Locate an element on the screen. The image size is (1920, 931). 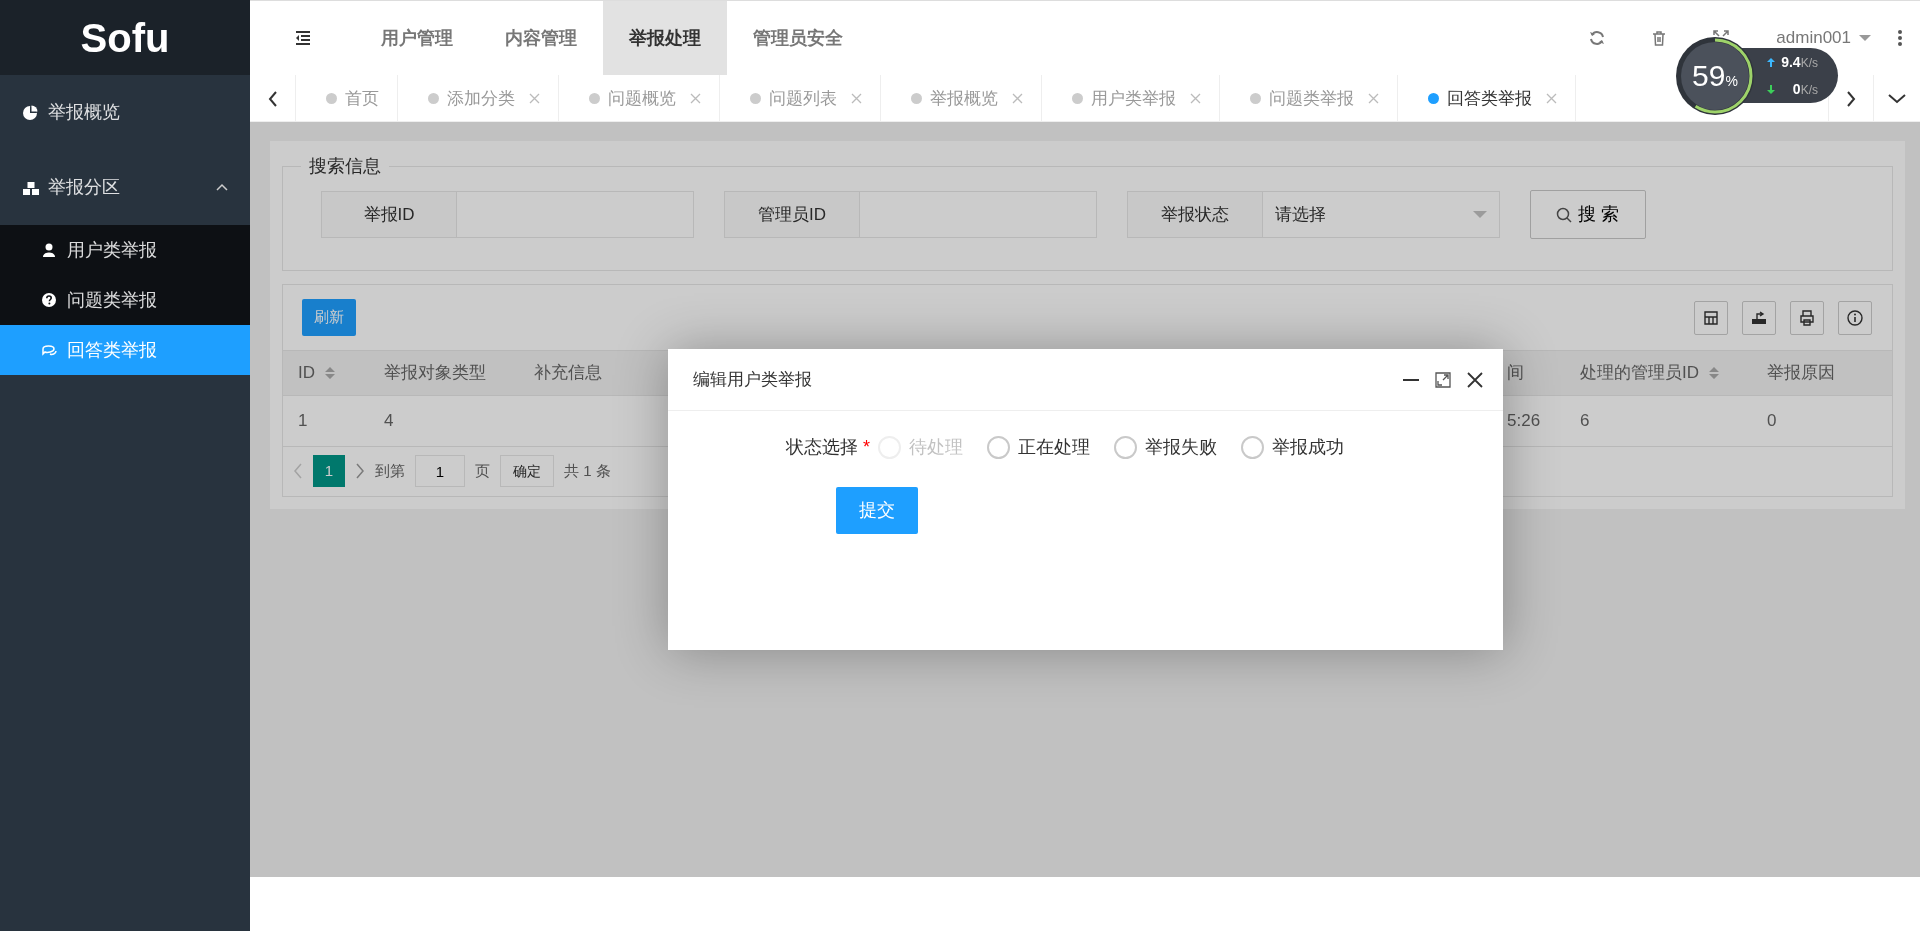
confirm-button: 确定 is located at coordinates (527, 471).